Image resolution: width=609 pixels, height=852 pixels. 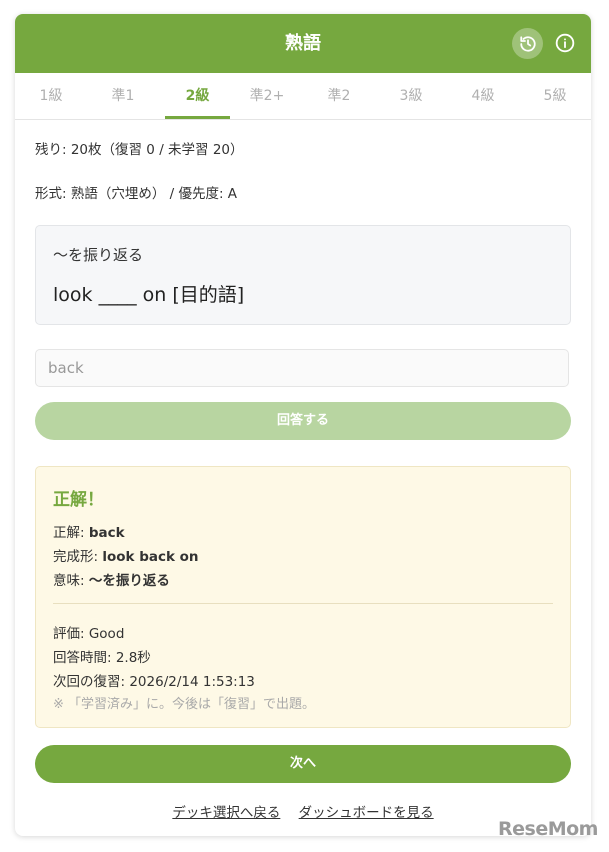 What do you see at coordinates (136, 194) in the screenshot?
I see `format-priority: 形式: 熟語（穴埋め） / 優先度: A` at bounding box center [136, 194].